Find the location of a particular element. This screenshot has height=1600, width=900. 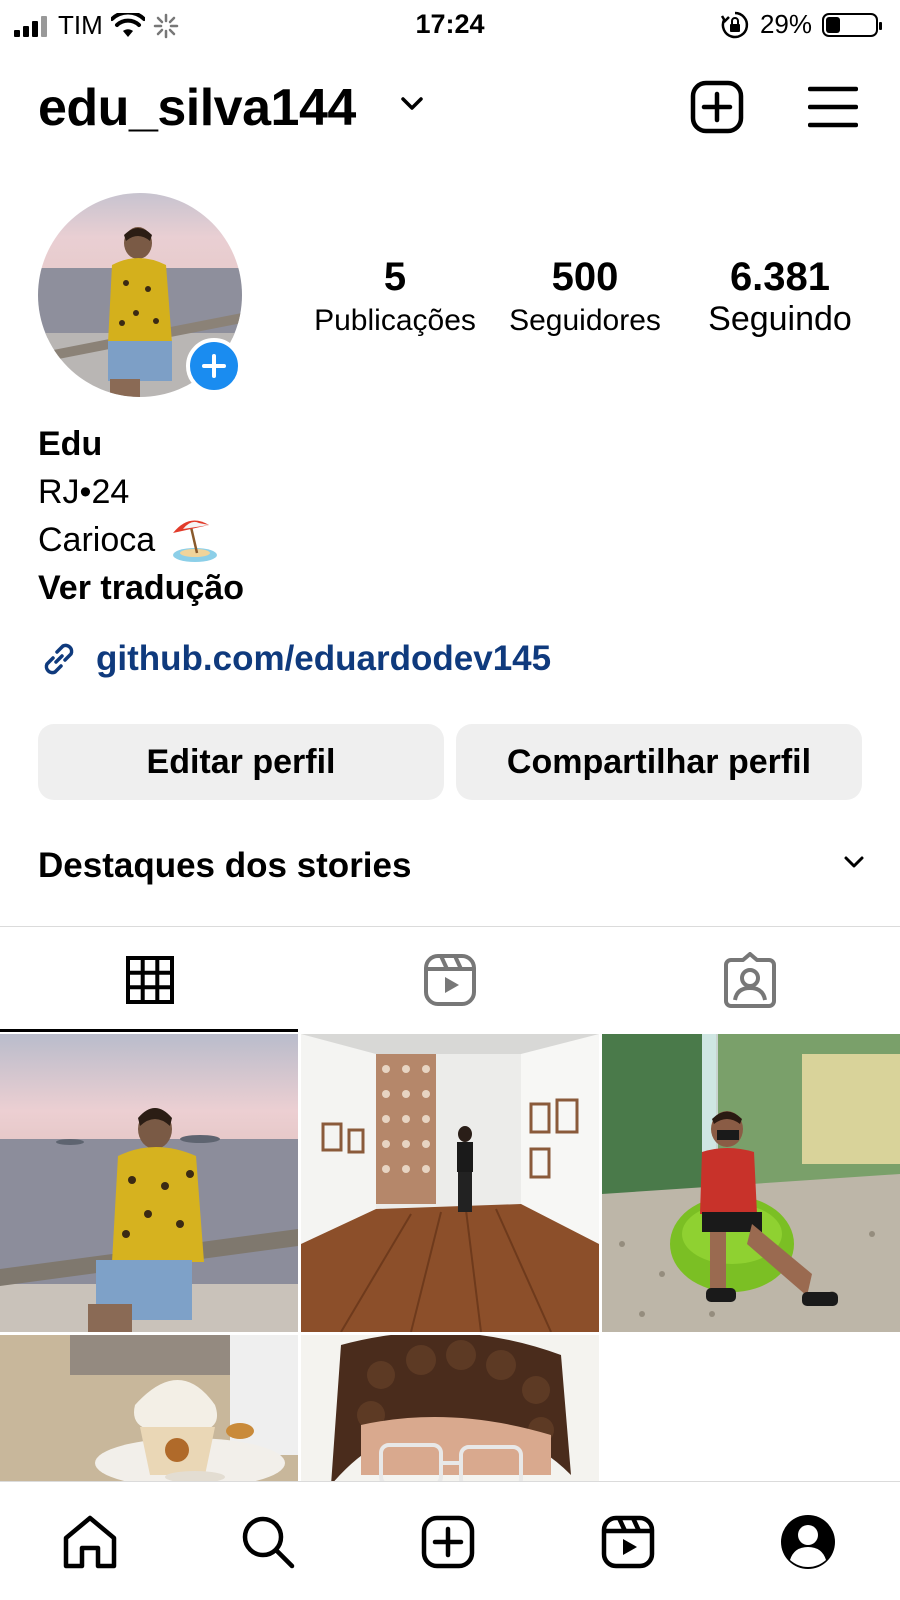

stat-posts: 5 Publicações is located at coordinates (395, 296).